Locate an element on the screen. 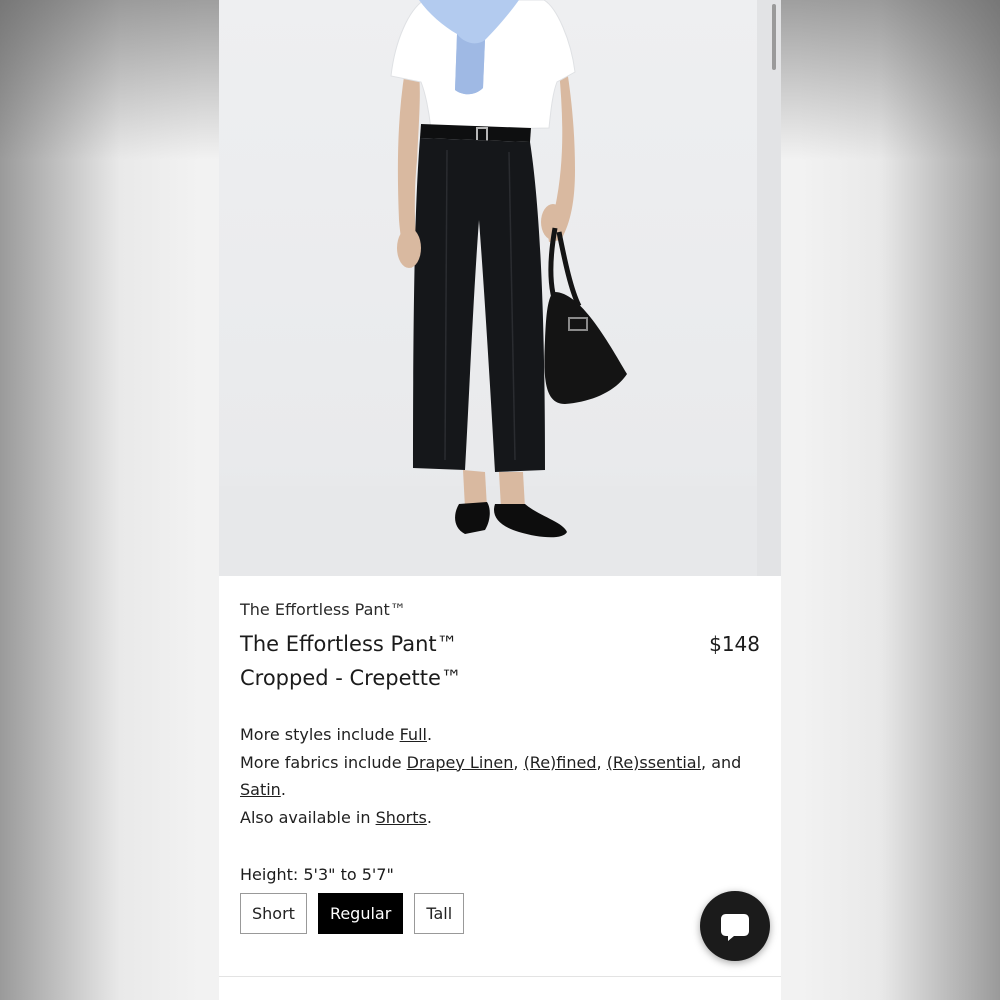  height-selector: Short Regular Tall is located at coordinates (500, 913).